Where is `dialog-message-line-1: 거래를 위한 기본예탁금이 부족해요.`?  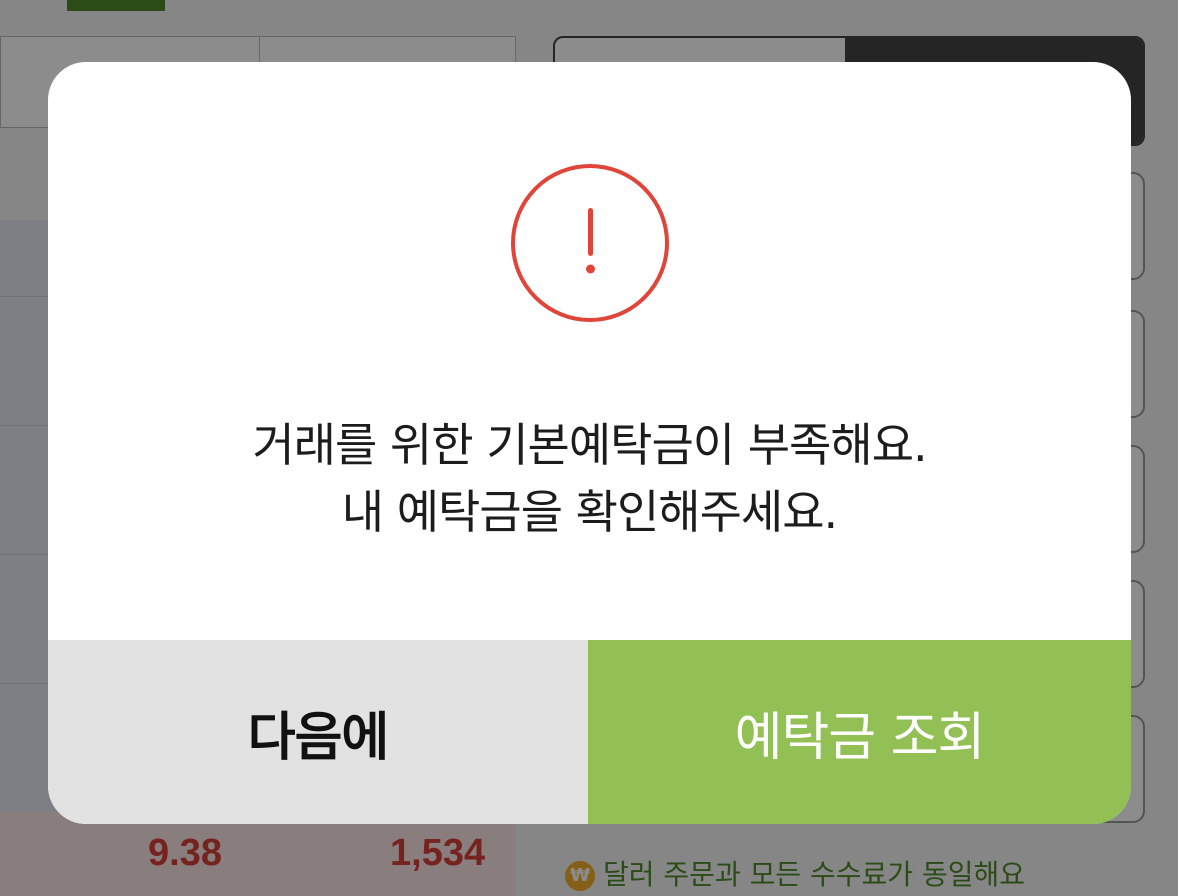 dialog-message-line-1: 거래를 위한 기본예탁금이 부족해요. is located at coordinates (589, 445).